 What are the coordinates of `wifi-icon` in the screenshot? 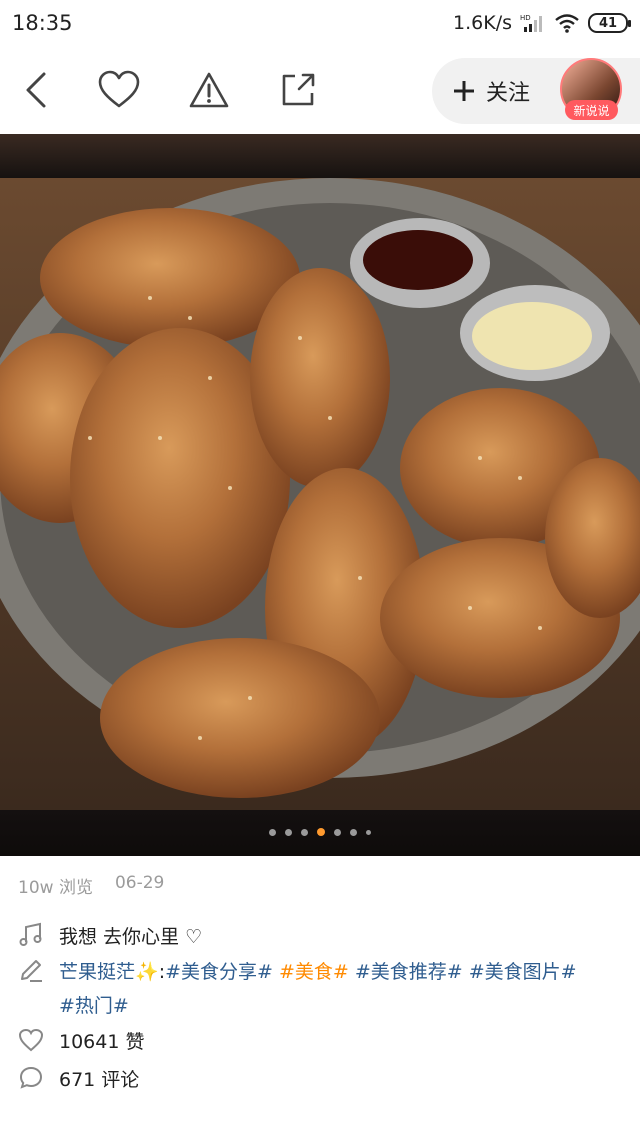 It's located at (567, 23).